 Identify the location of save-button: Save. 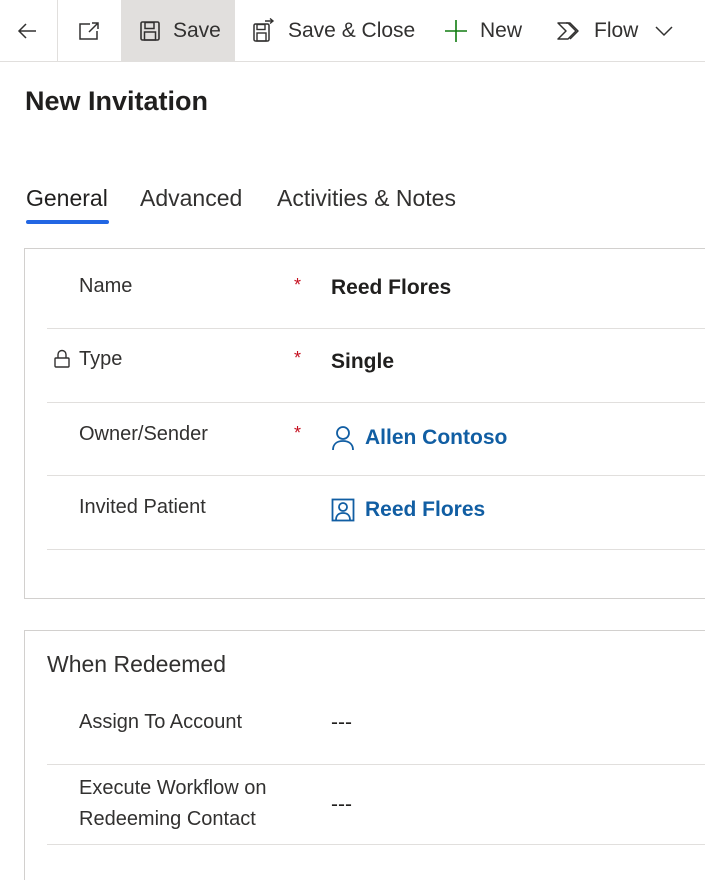
(178, 30).